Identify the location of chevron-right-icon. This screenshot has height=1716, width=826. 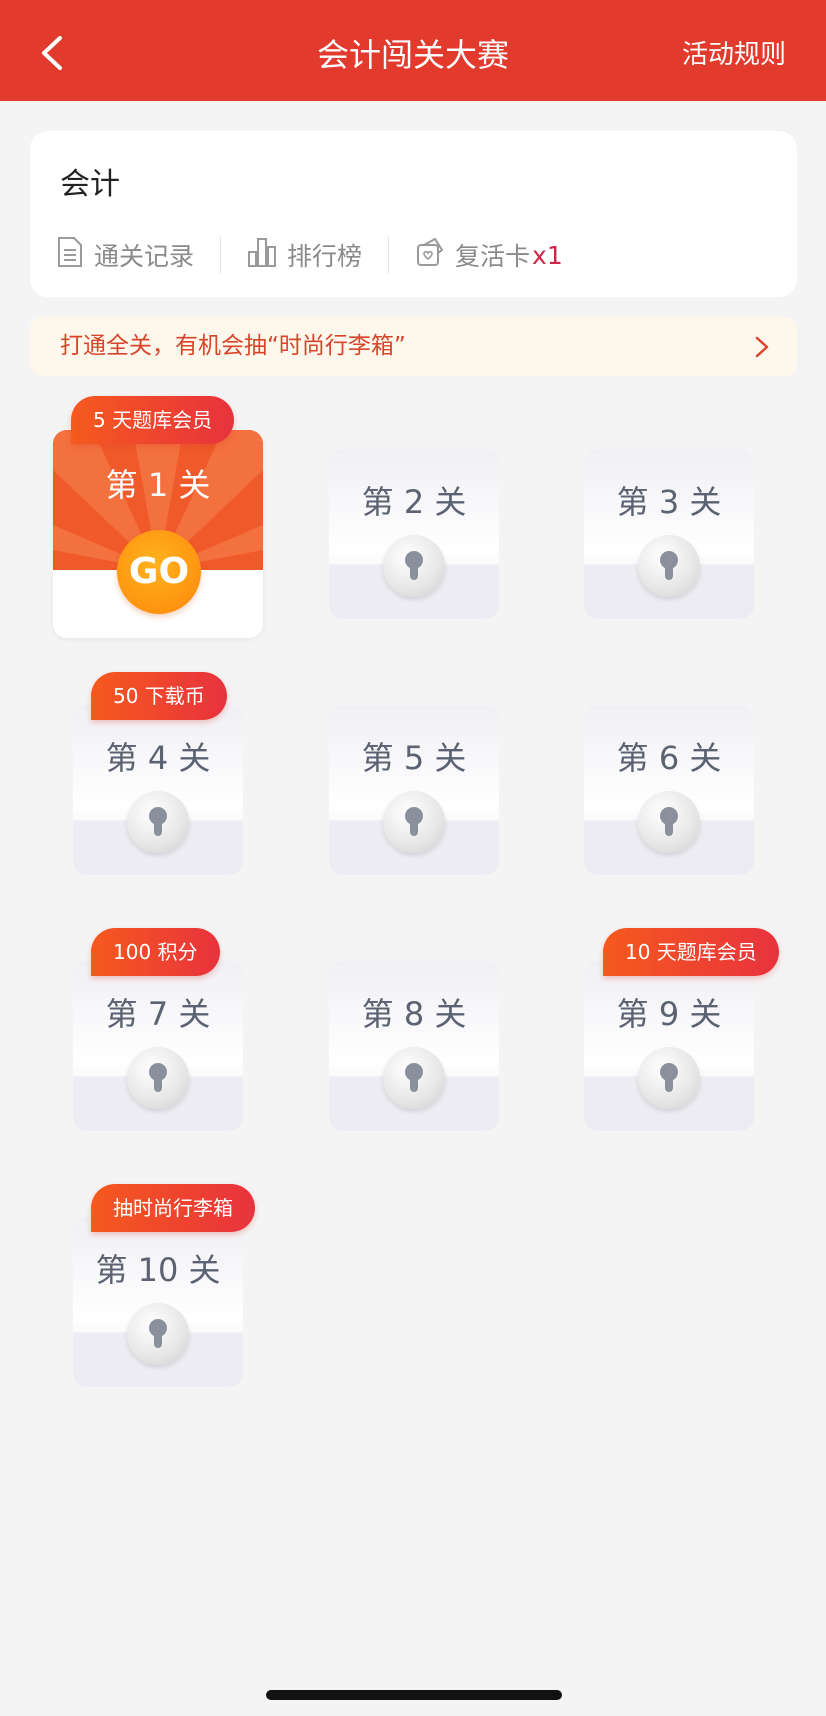
(762, 349).